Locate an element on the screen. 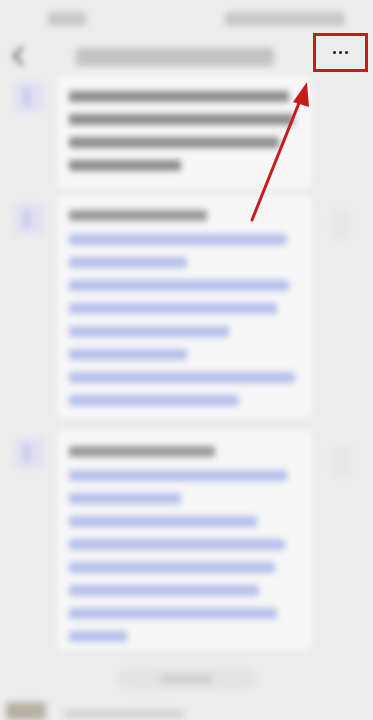 The image size is (373, 720). status-icons is located at coordinates (285, 19).